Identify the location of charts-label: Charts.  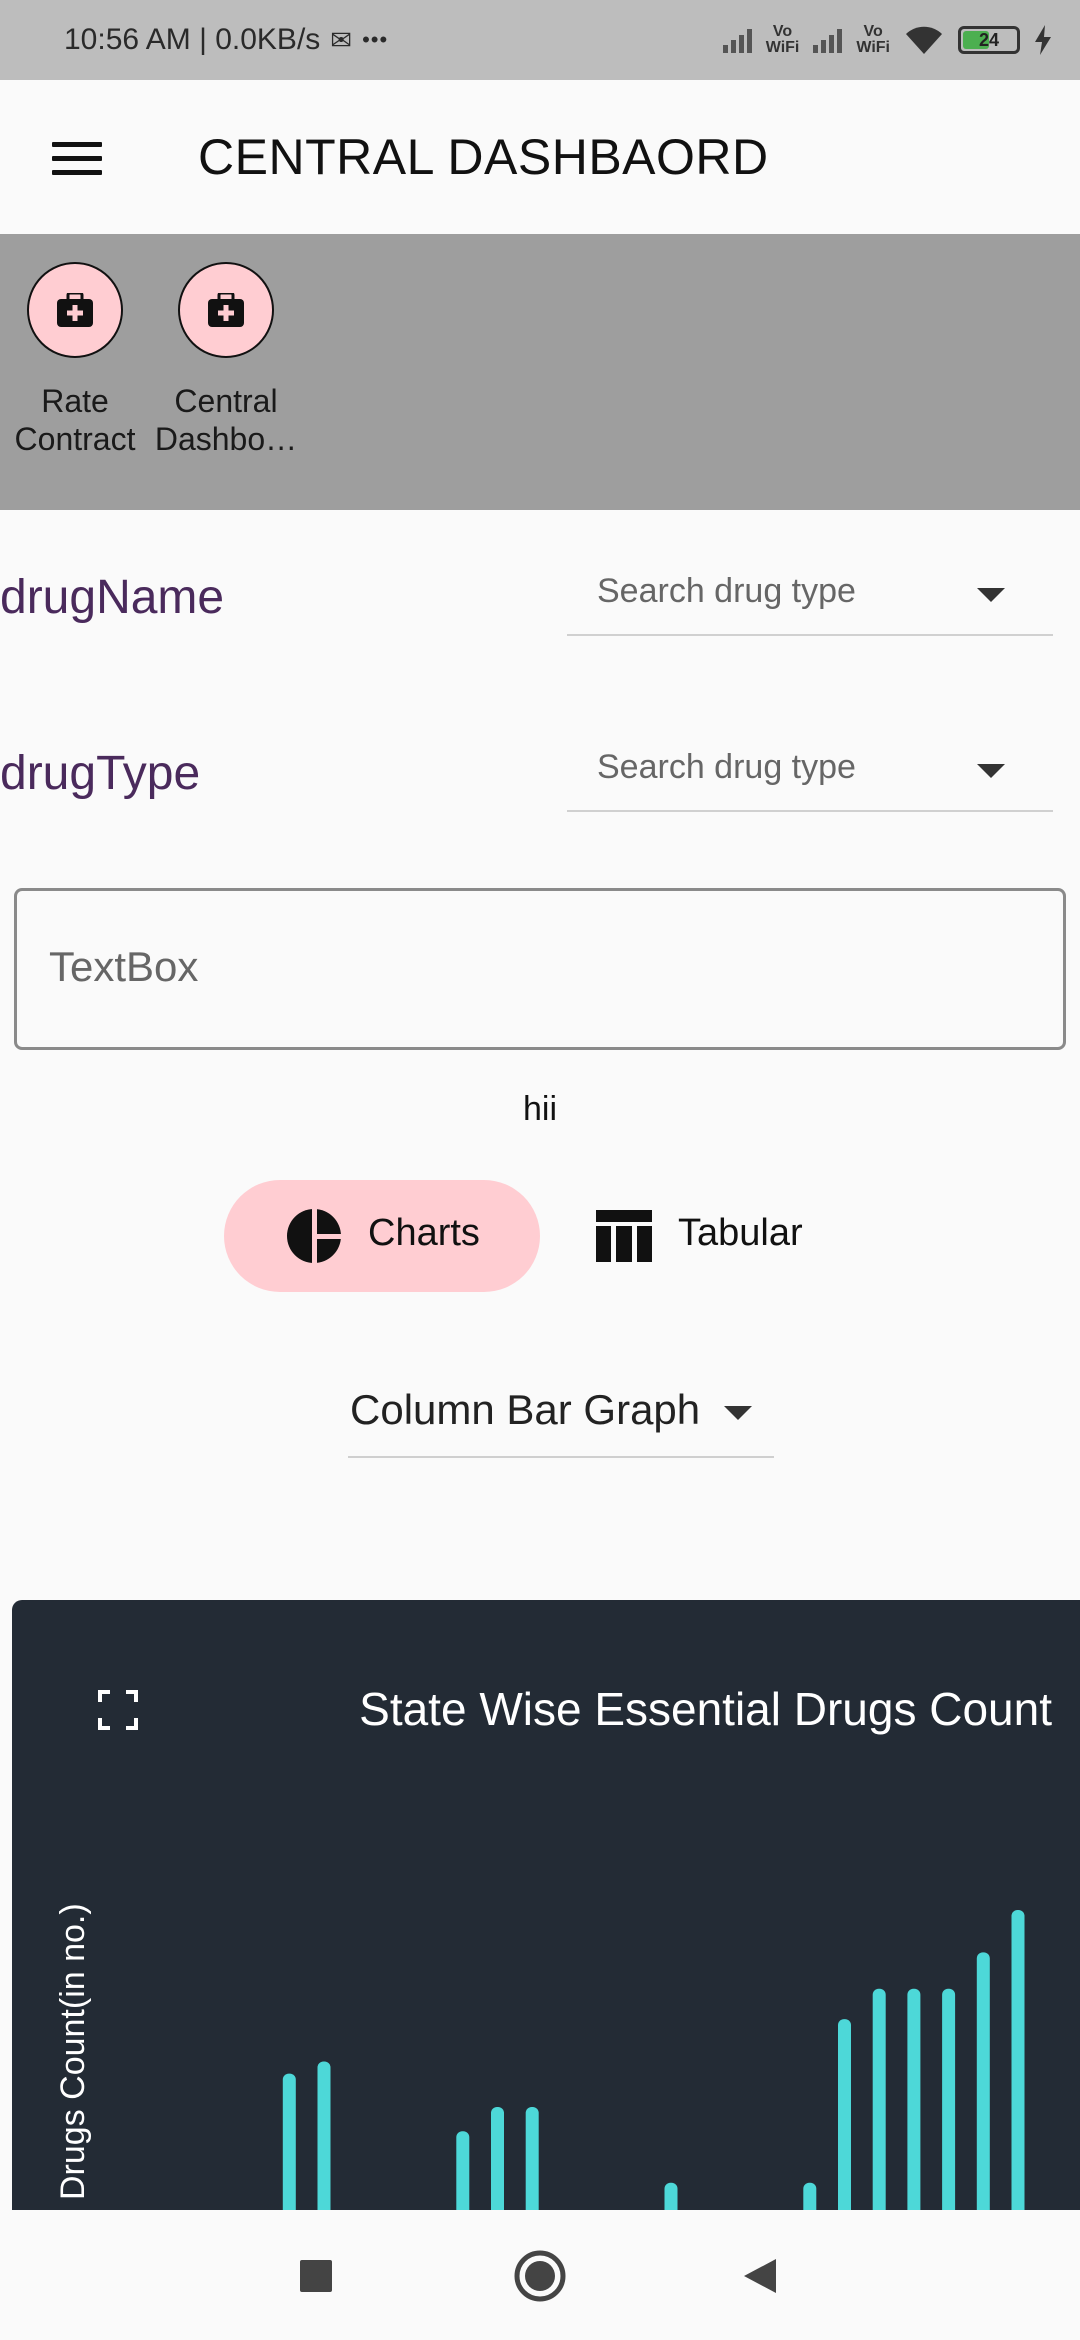
(424, 1233).